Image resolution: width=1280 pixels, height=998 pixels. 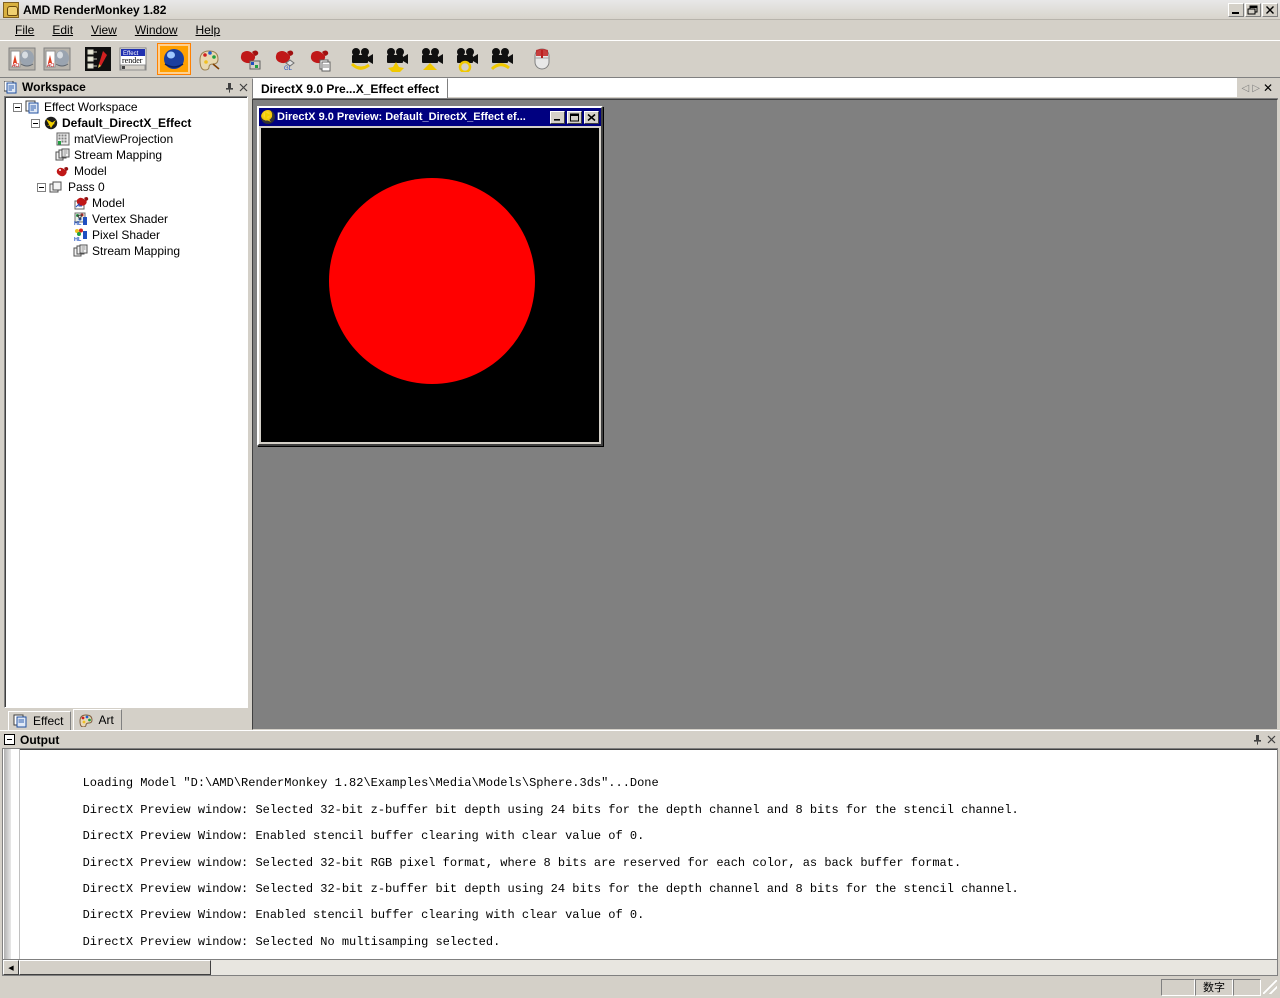 I want to click on matrix-grid-icon, so click(x=63, y=139).